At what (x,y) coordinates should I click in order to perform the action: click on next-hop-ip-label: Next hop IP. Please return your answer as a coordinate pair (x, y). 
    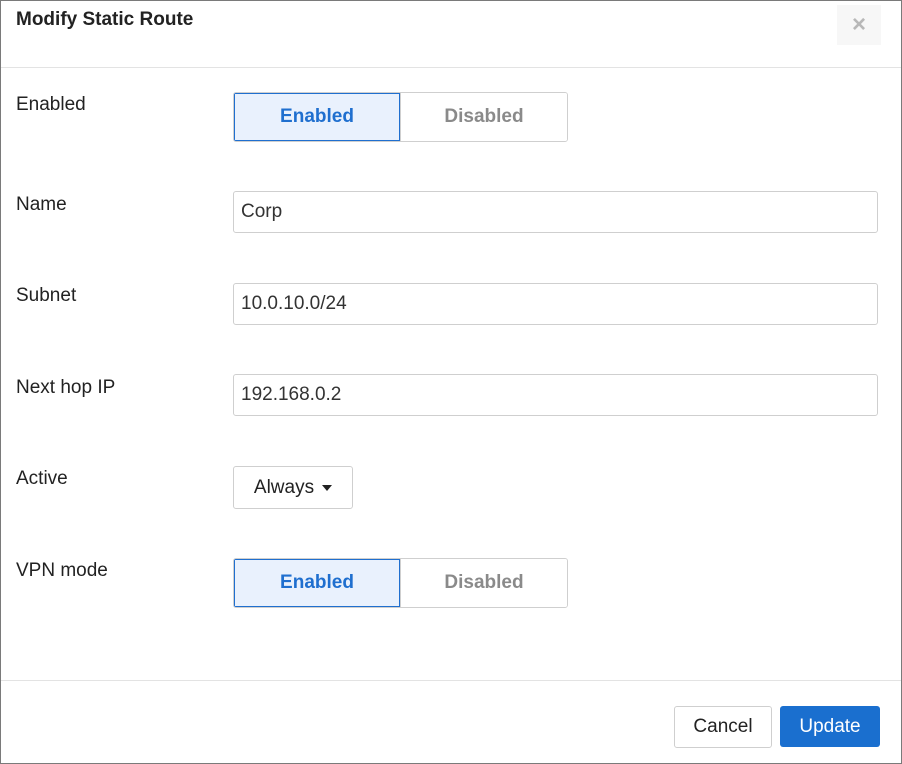
    Looking at the image, I should click on (66, 387).